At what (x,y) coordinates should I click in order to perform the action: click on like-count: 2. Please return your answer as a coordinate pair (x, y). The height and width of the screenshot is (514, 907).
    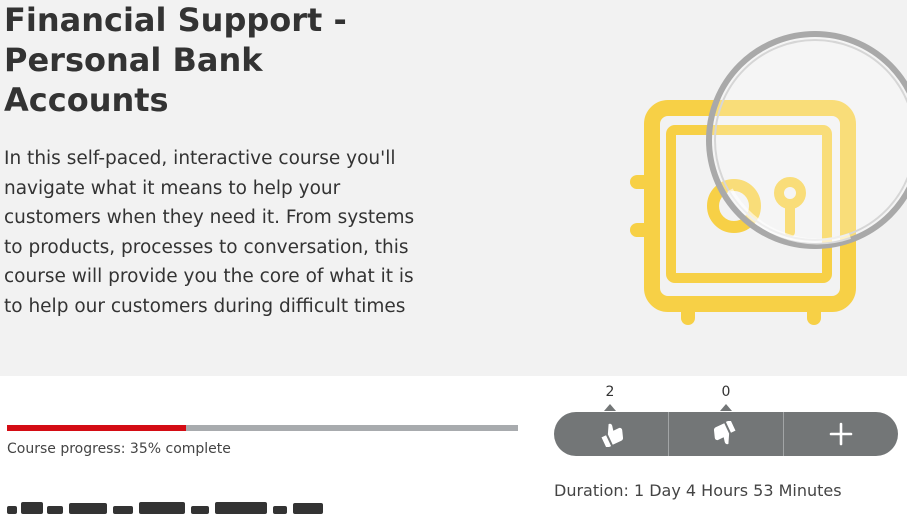
    Looking at the image, I should click on (610, 392).